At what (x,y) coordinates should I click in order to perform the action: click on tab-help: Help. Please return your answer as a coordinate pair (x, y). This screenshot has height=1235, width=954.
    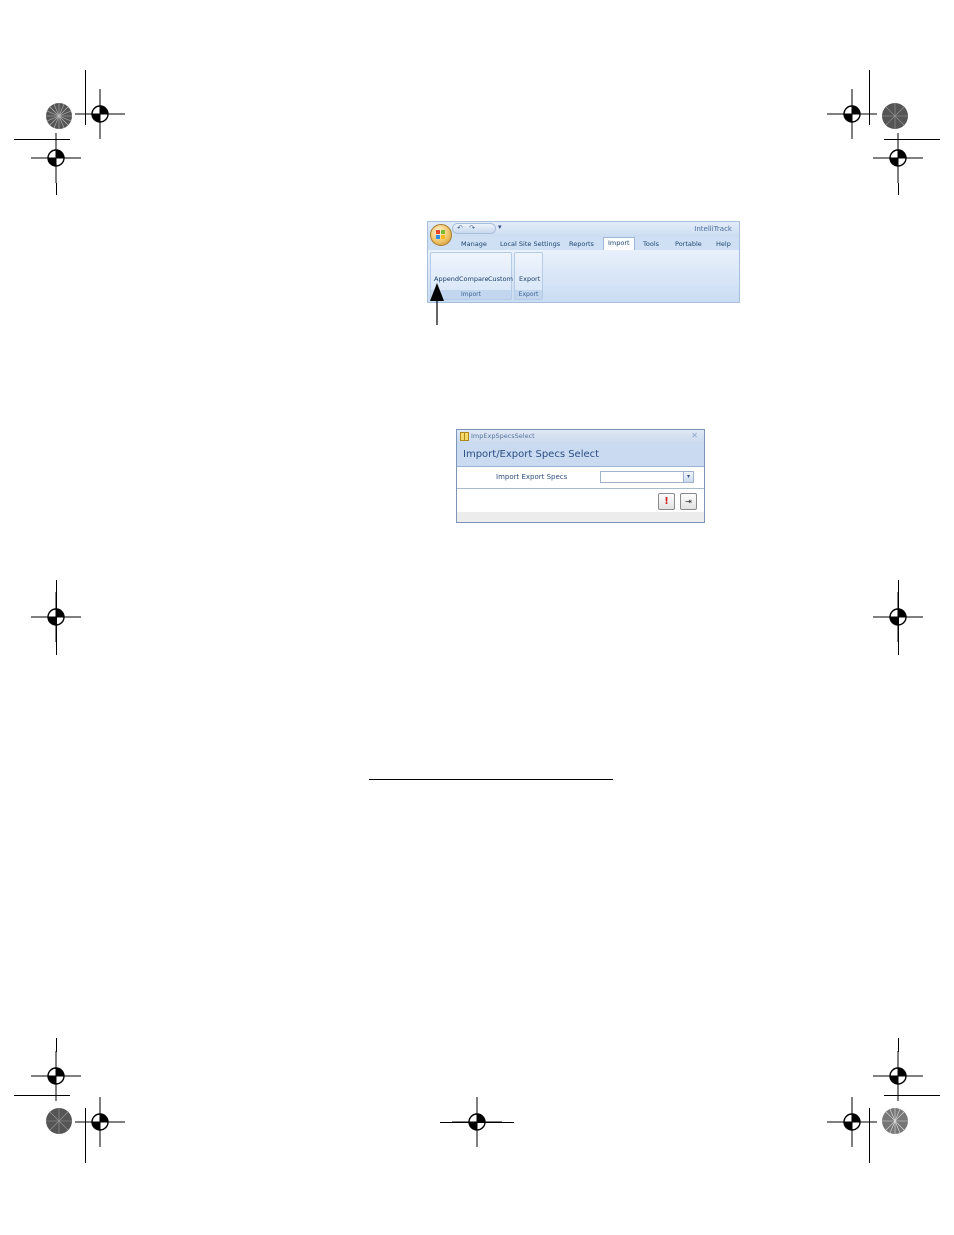
    Looking at the image, I should click on (723, 244).